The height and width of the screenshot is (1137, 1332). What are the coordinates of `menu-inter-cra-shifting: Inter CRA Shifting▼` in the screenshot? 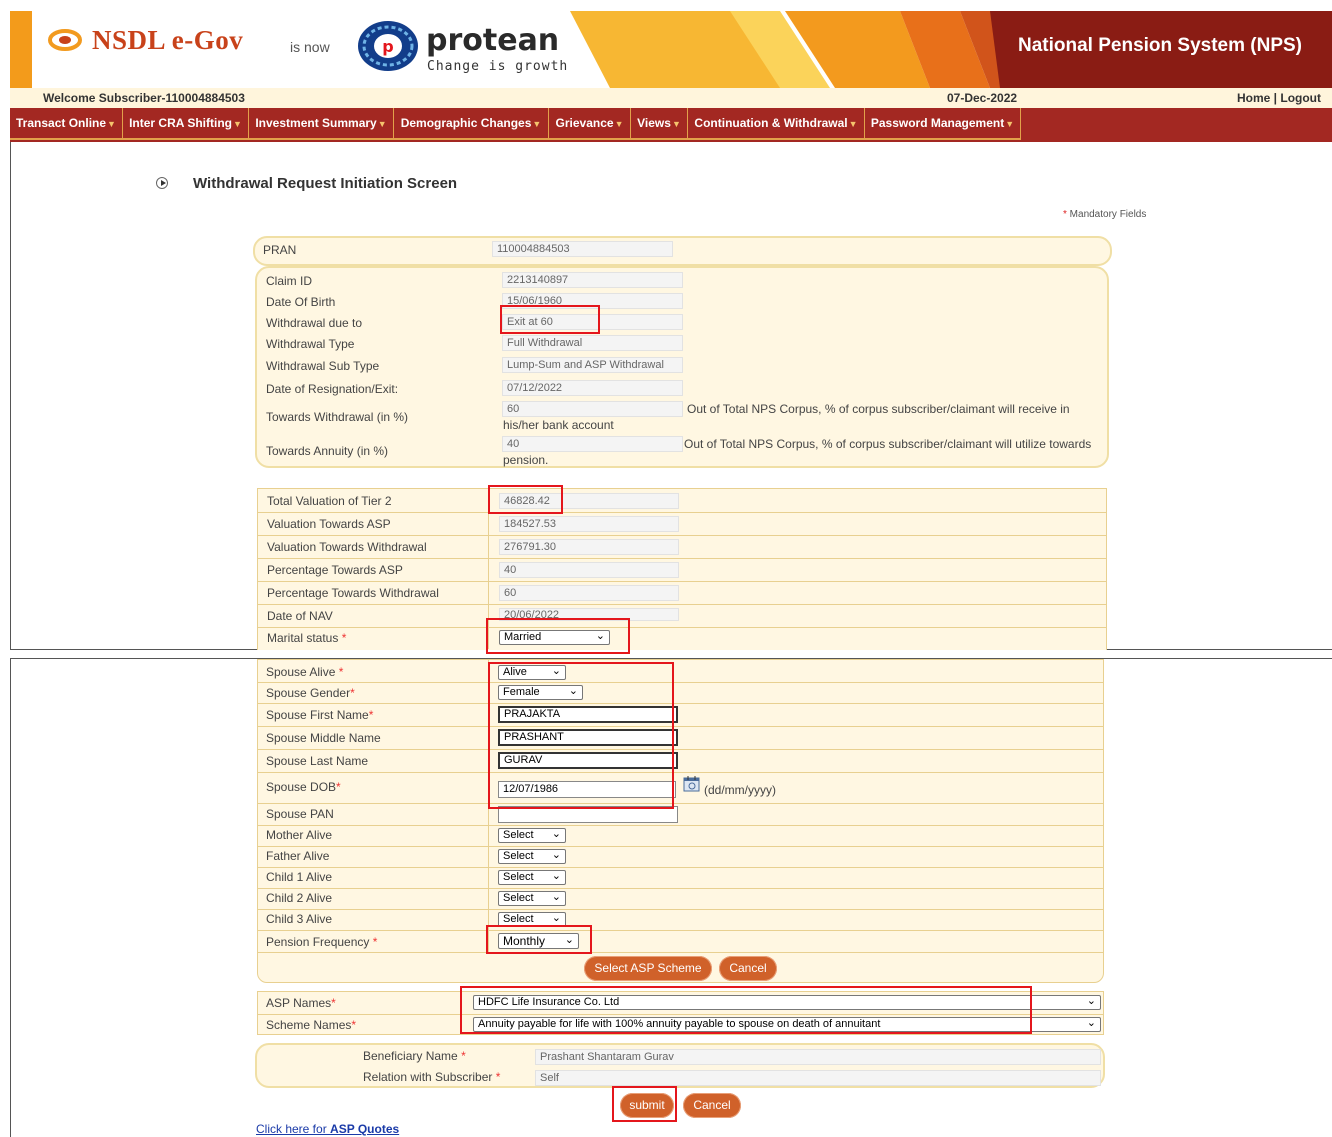 It's located at (186, 124).